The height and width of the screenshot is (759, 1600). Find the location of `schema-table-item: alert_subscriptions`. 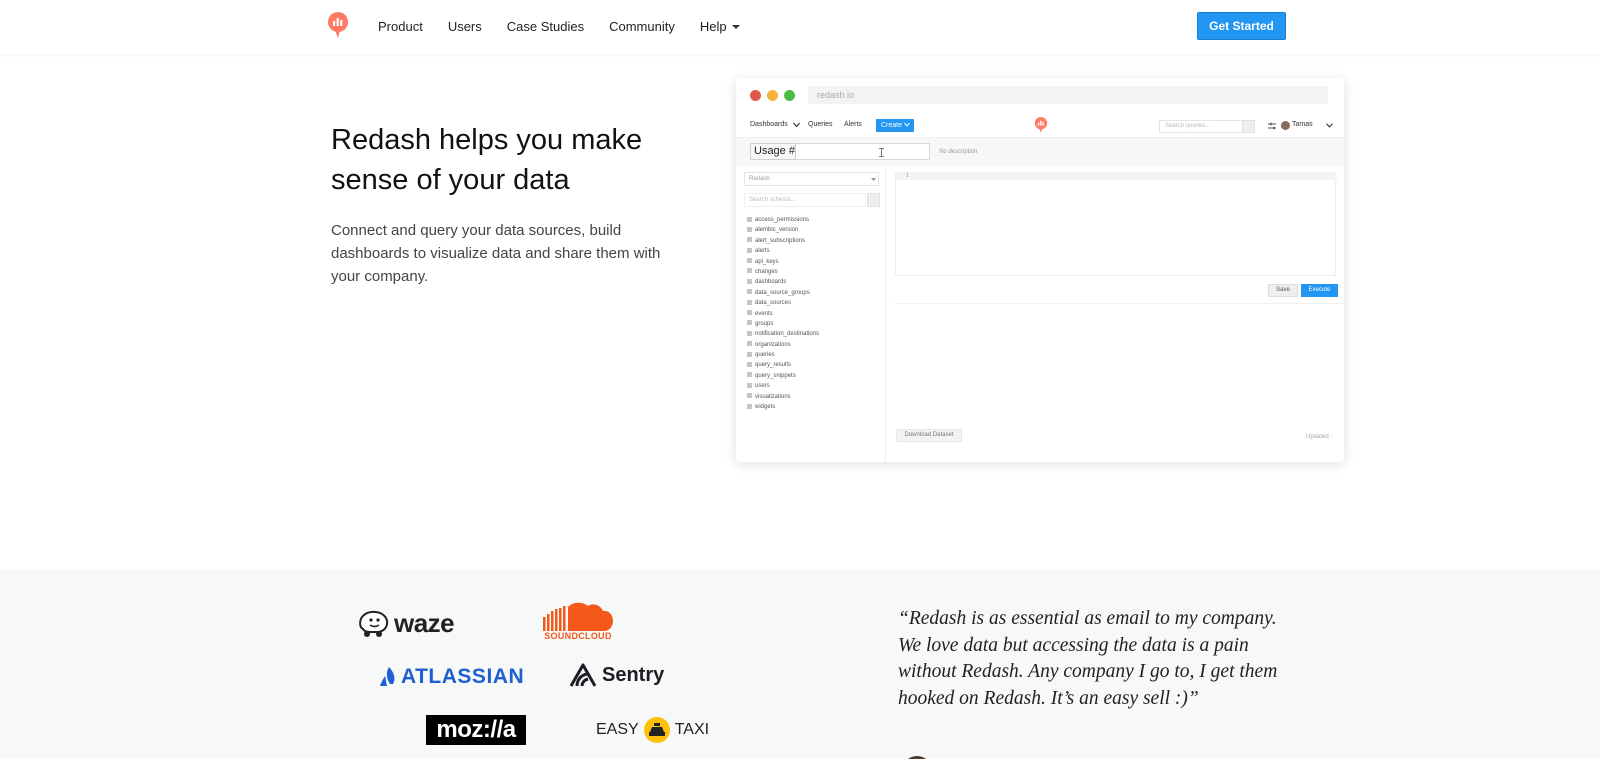

schema-table-item: alert_subscriptions is located at coordinates (814, 241).